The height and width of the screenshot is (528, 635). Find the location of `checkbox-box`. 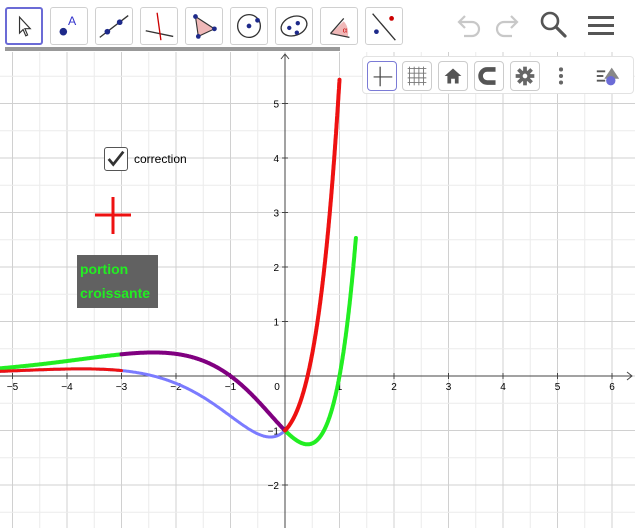

checkbox-box is located at coordinates (116, 159).